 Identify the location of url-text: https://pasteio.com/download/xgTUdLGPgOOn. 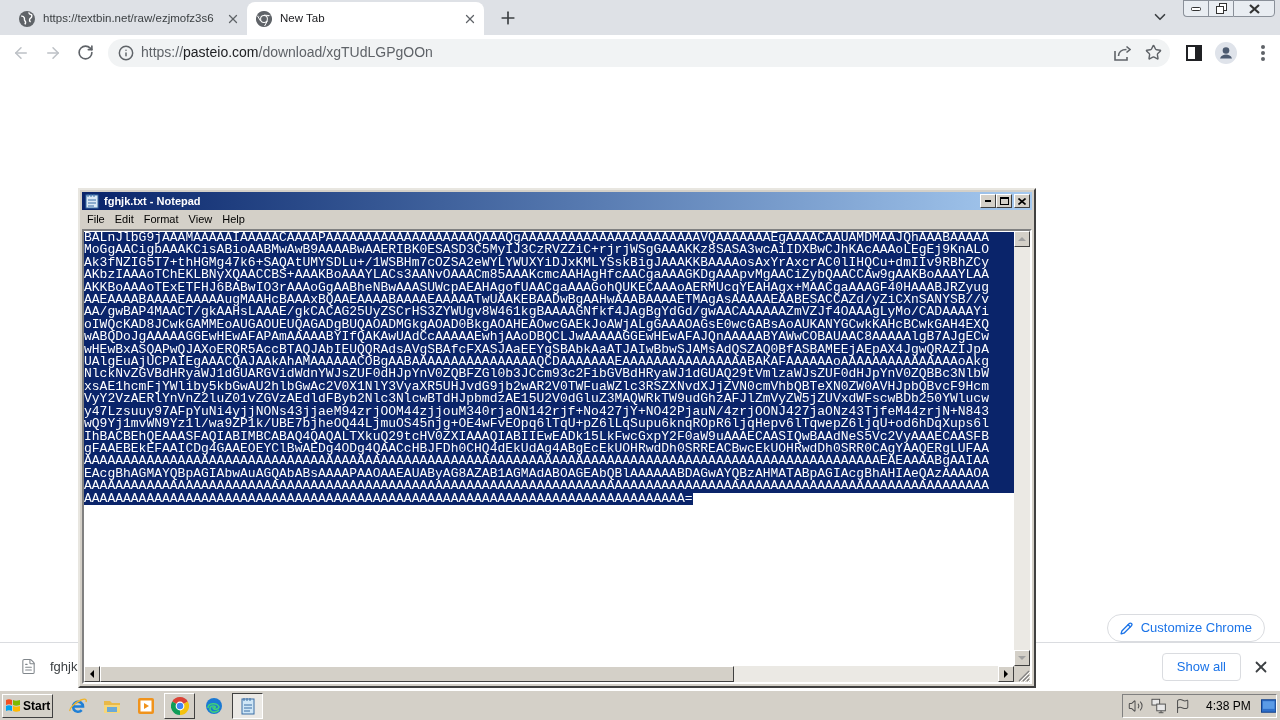
(287, 52).